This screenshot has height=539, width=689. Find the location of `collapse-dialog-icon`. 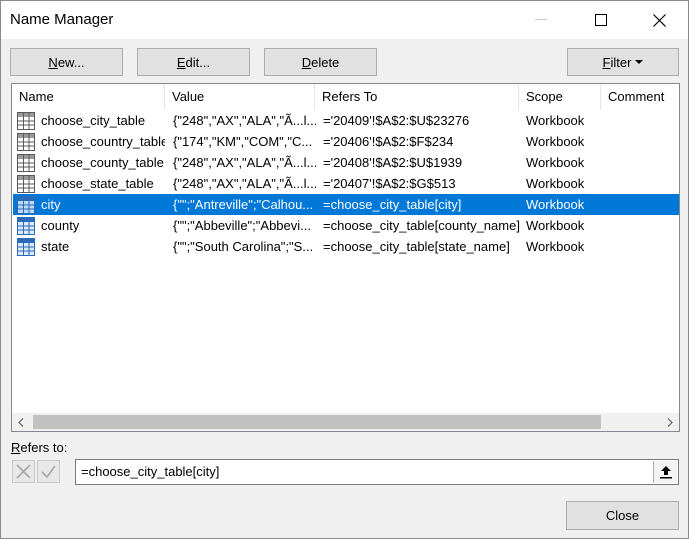

collapse-dialog-icon is located at coordinates (665, 472).